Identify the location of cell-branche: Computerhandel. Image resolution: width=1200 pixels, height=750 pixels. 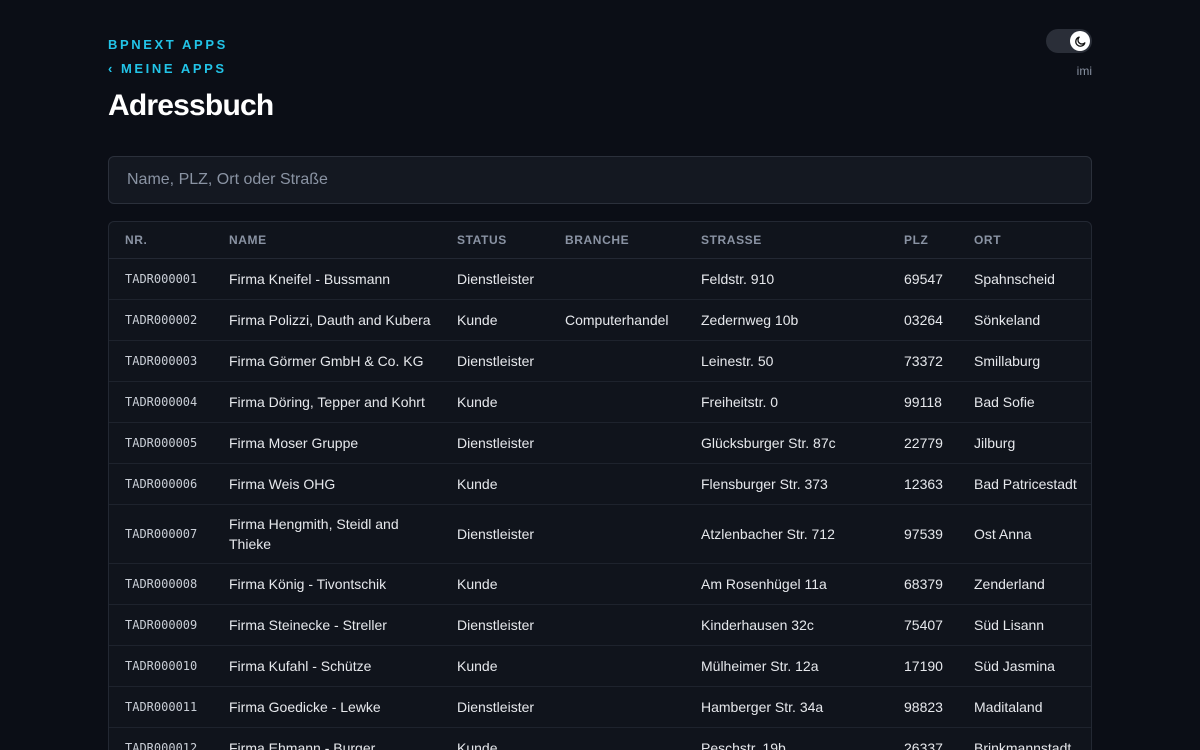
(617, 320).